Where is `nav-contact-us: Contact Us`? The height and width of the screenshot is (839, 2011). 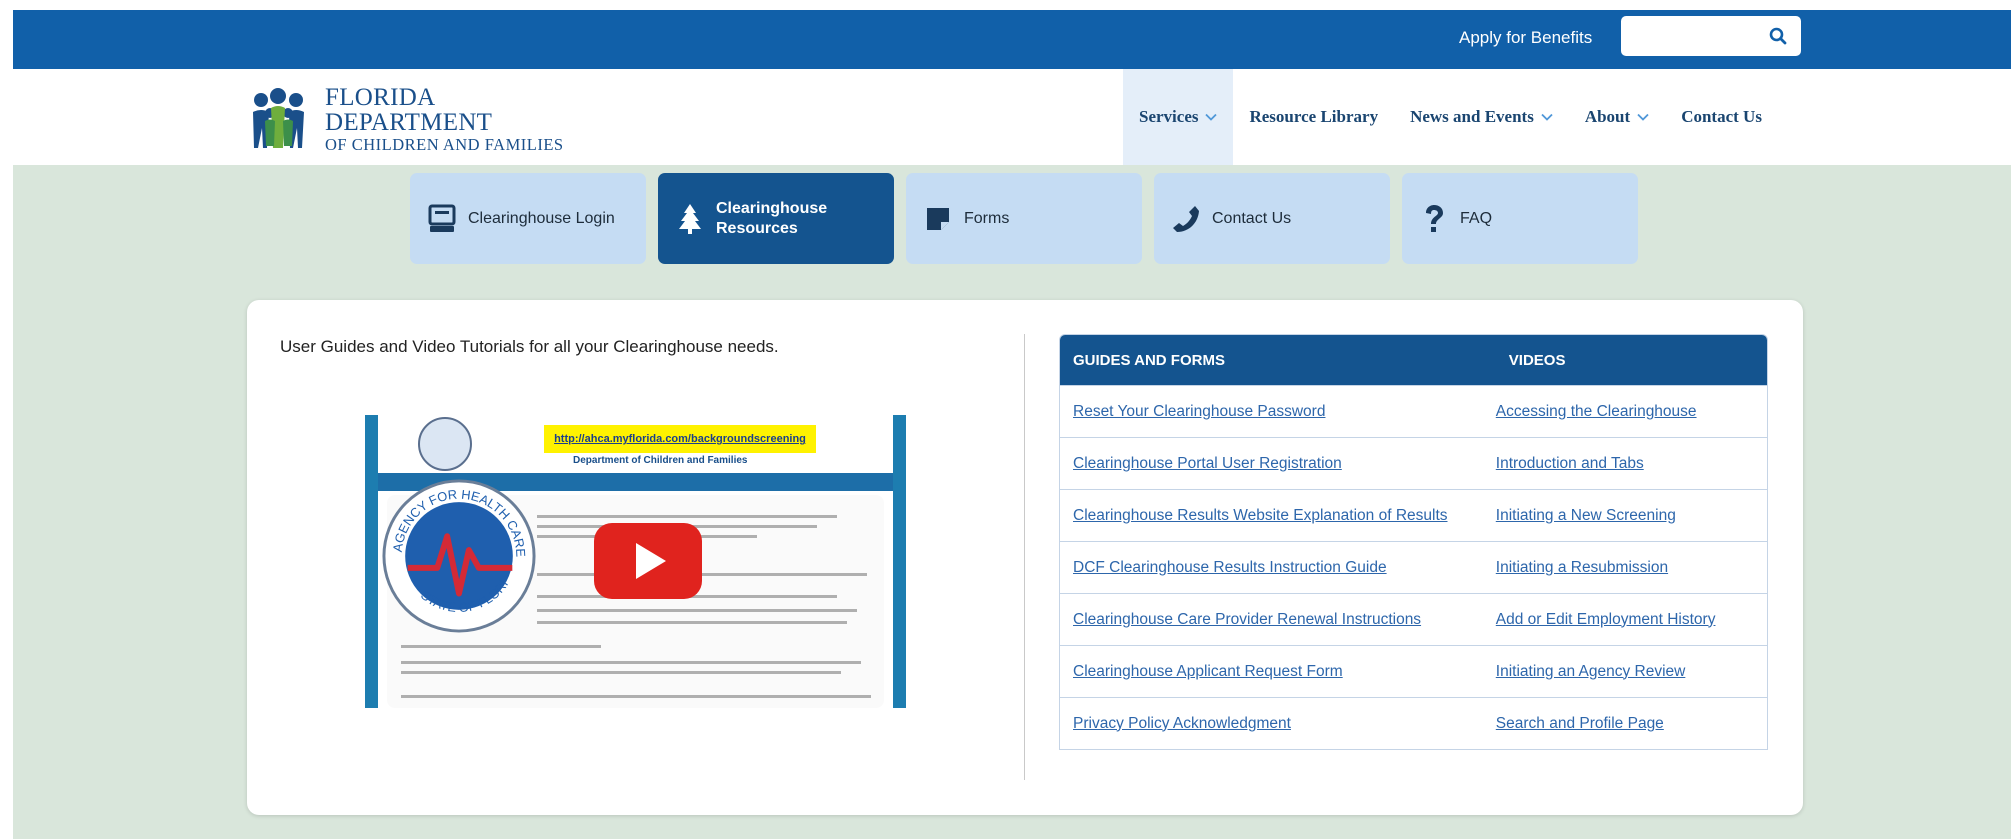
nav-contact-us: Contact Us is located at coordinates (1721, 117).